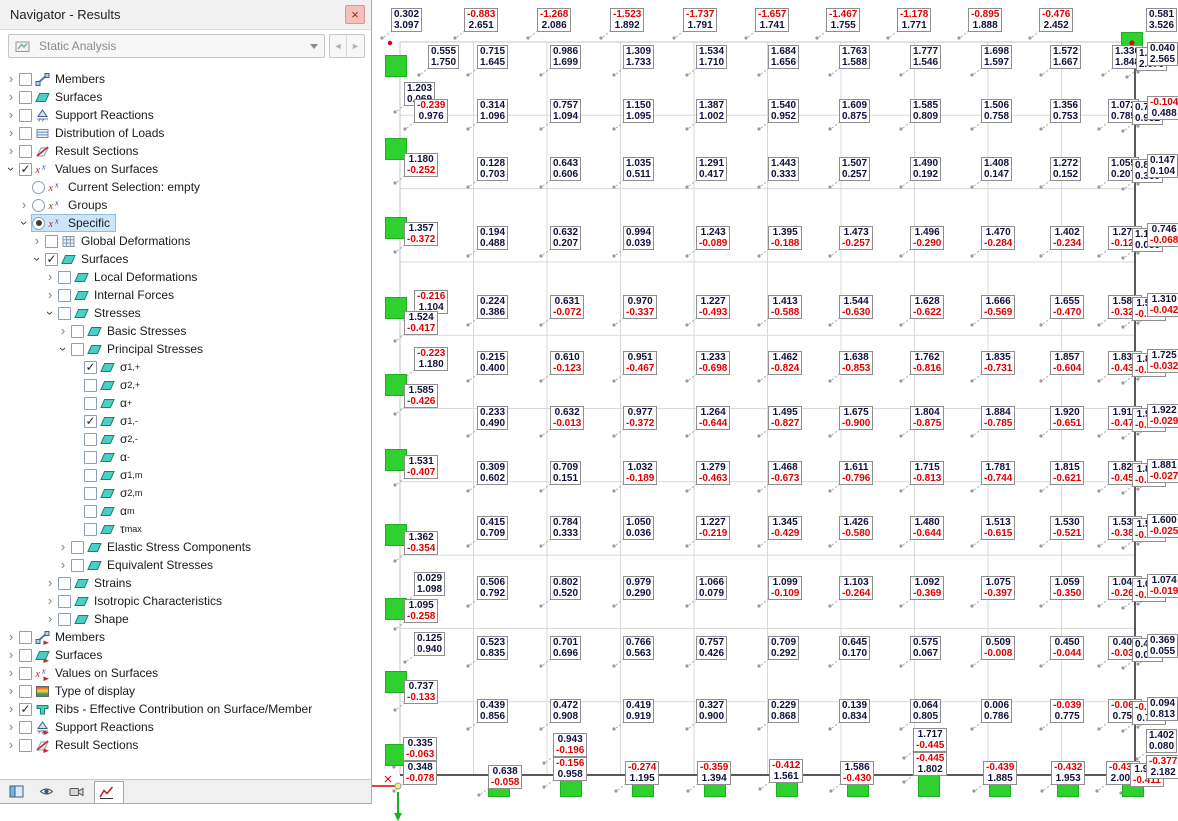 Image resolution: width=1178 pixels, height=821 pixels. Describe the element at coordinates (166, 46) in the screenshot. I see `analysis-selector: Static Analysis` at that location.